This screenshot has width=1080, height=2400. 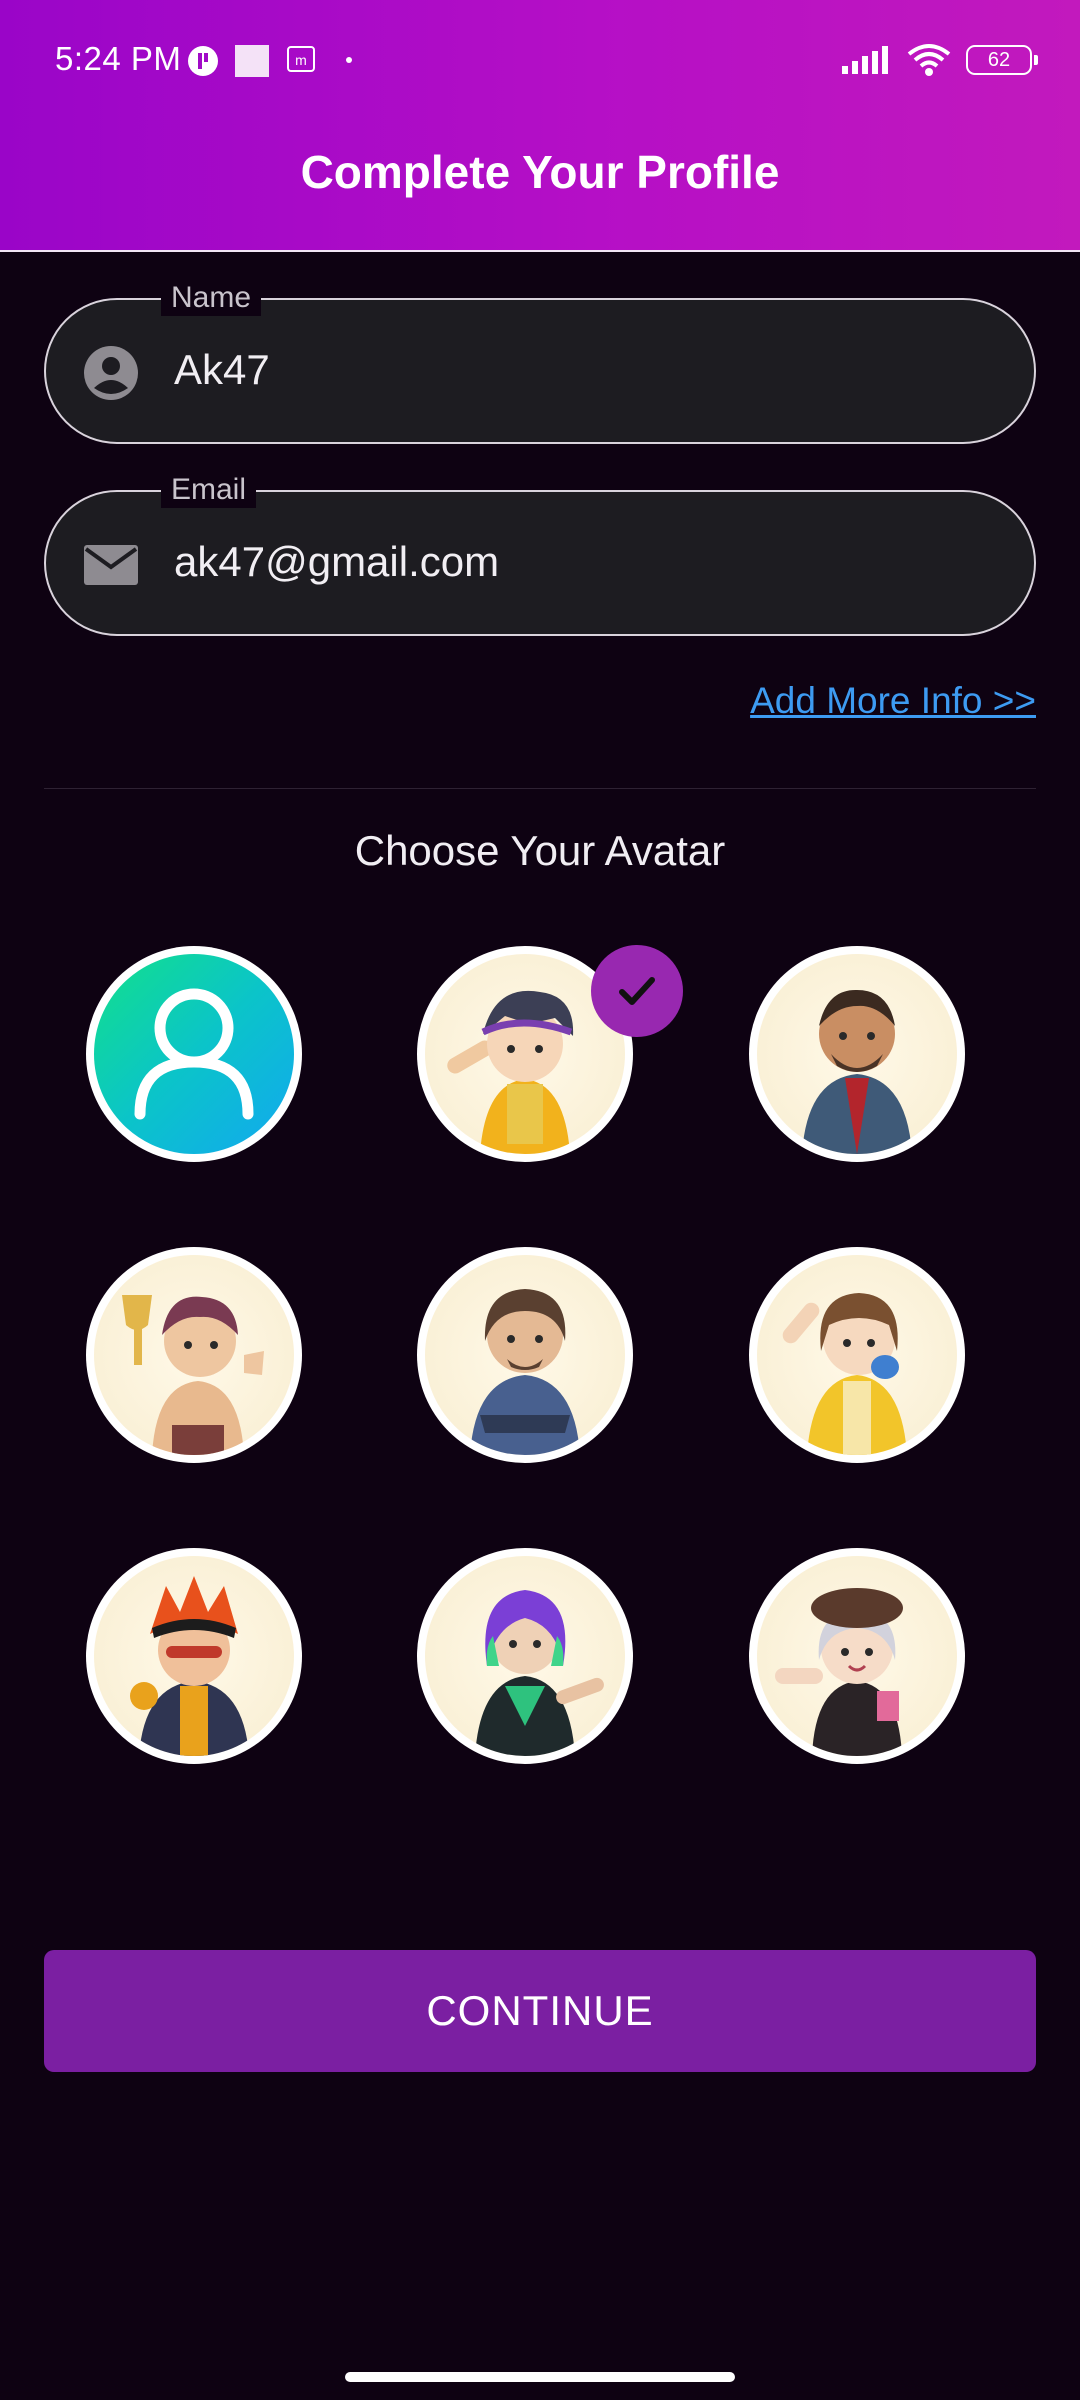 I want to click on image-notification-icon, so click(x=252, y=61).